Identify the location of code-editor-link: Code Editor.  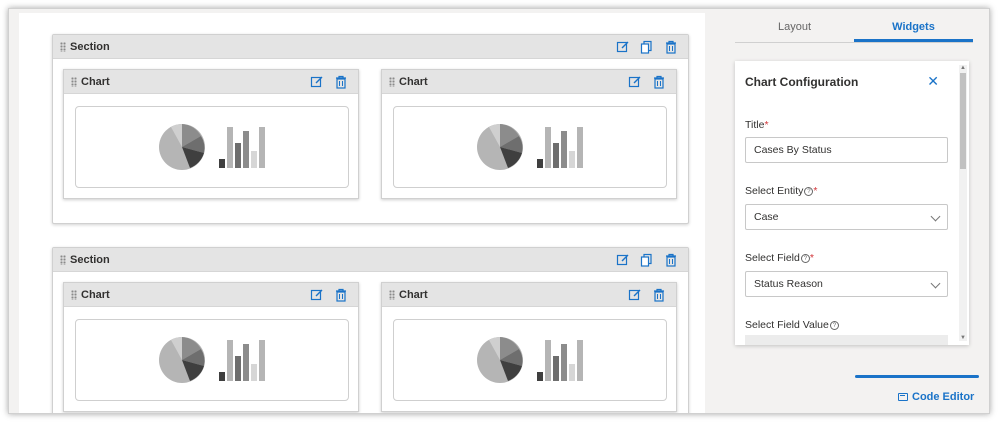
(936, 397).